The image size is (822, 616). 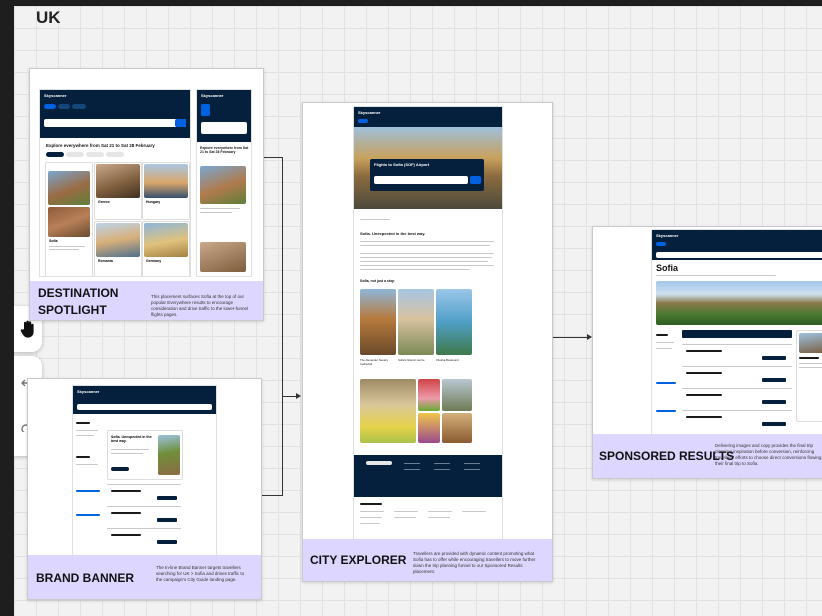 I want to click on card-title: Hungary, so click(x=153, y=202).